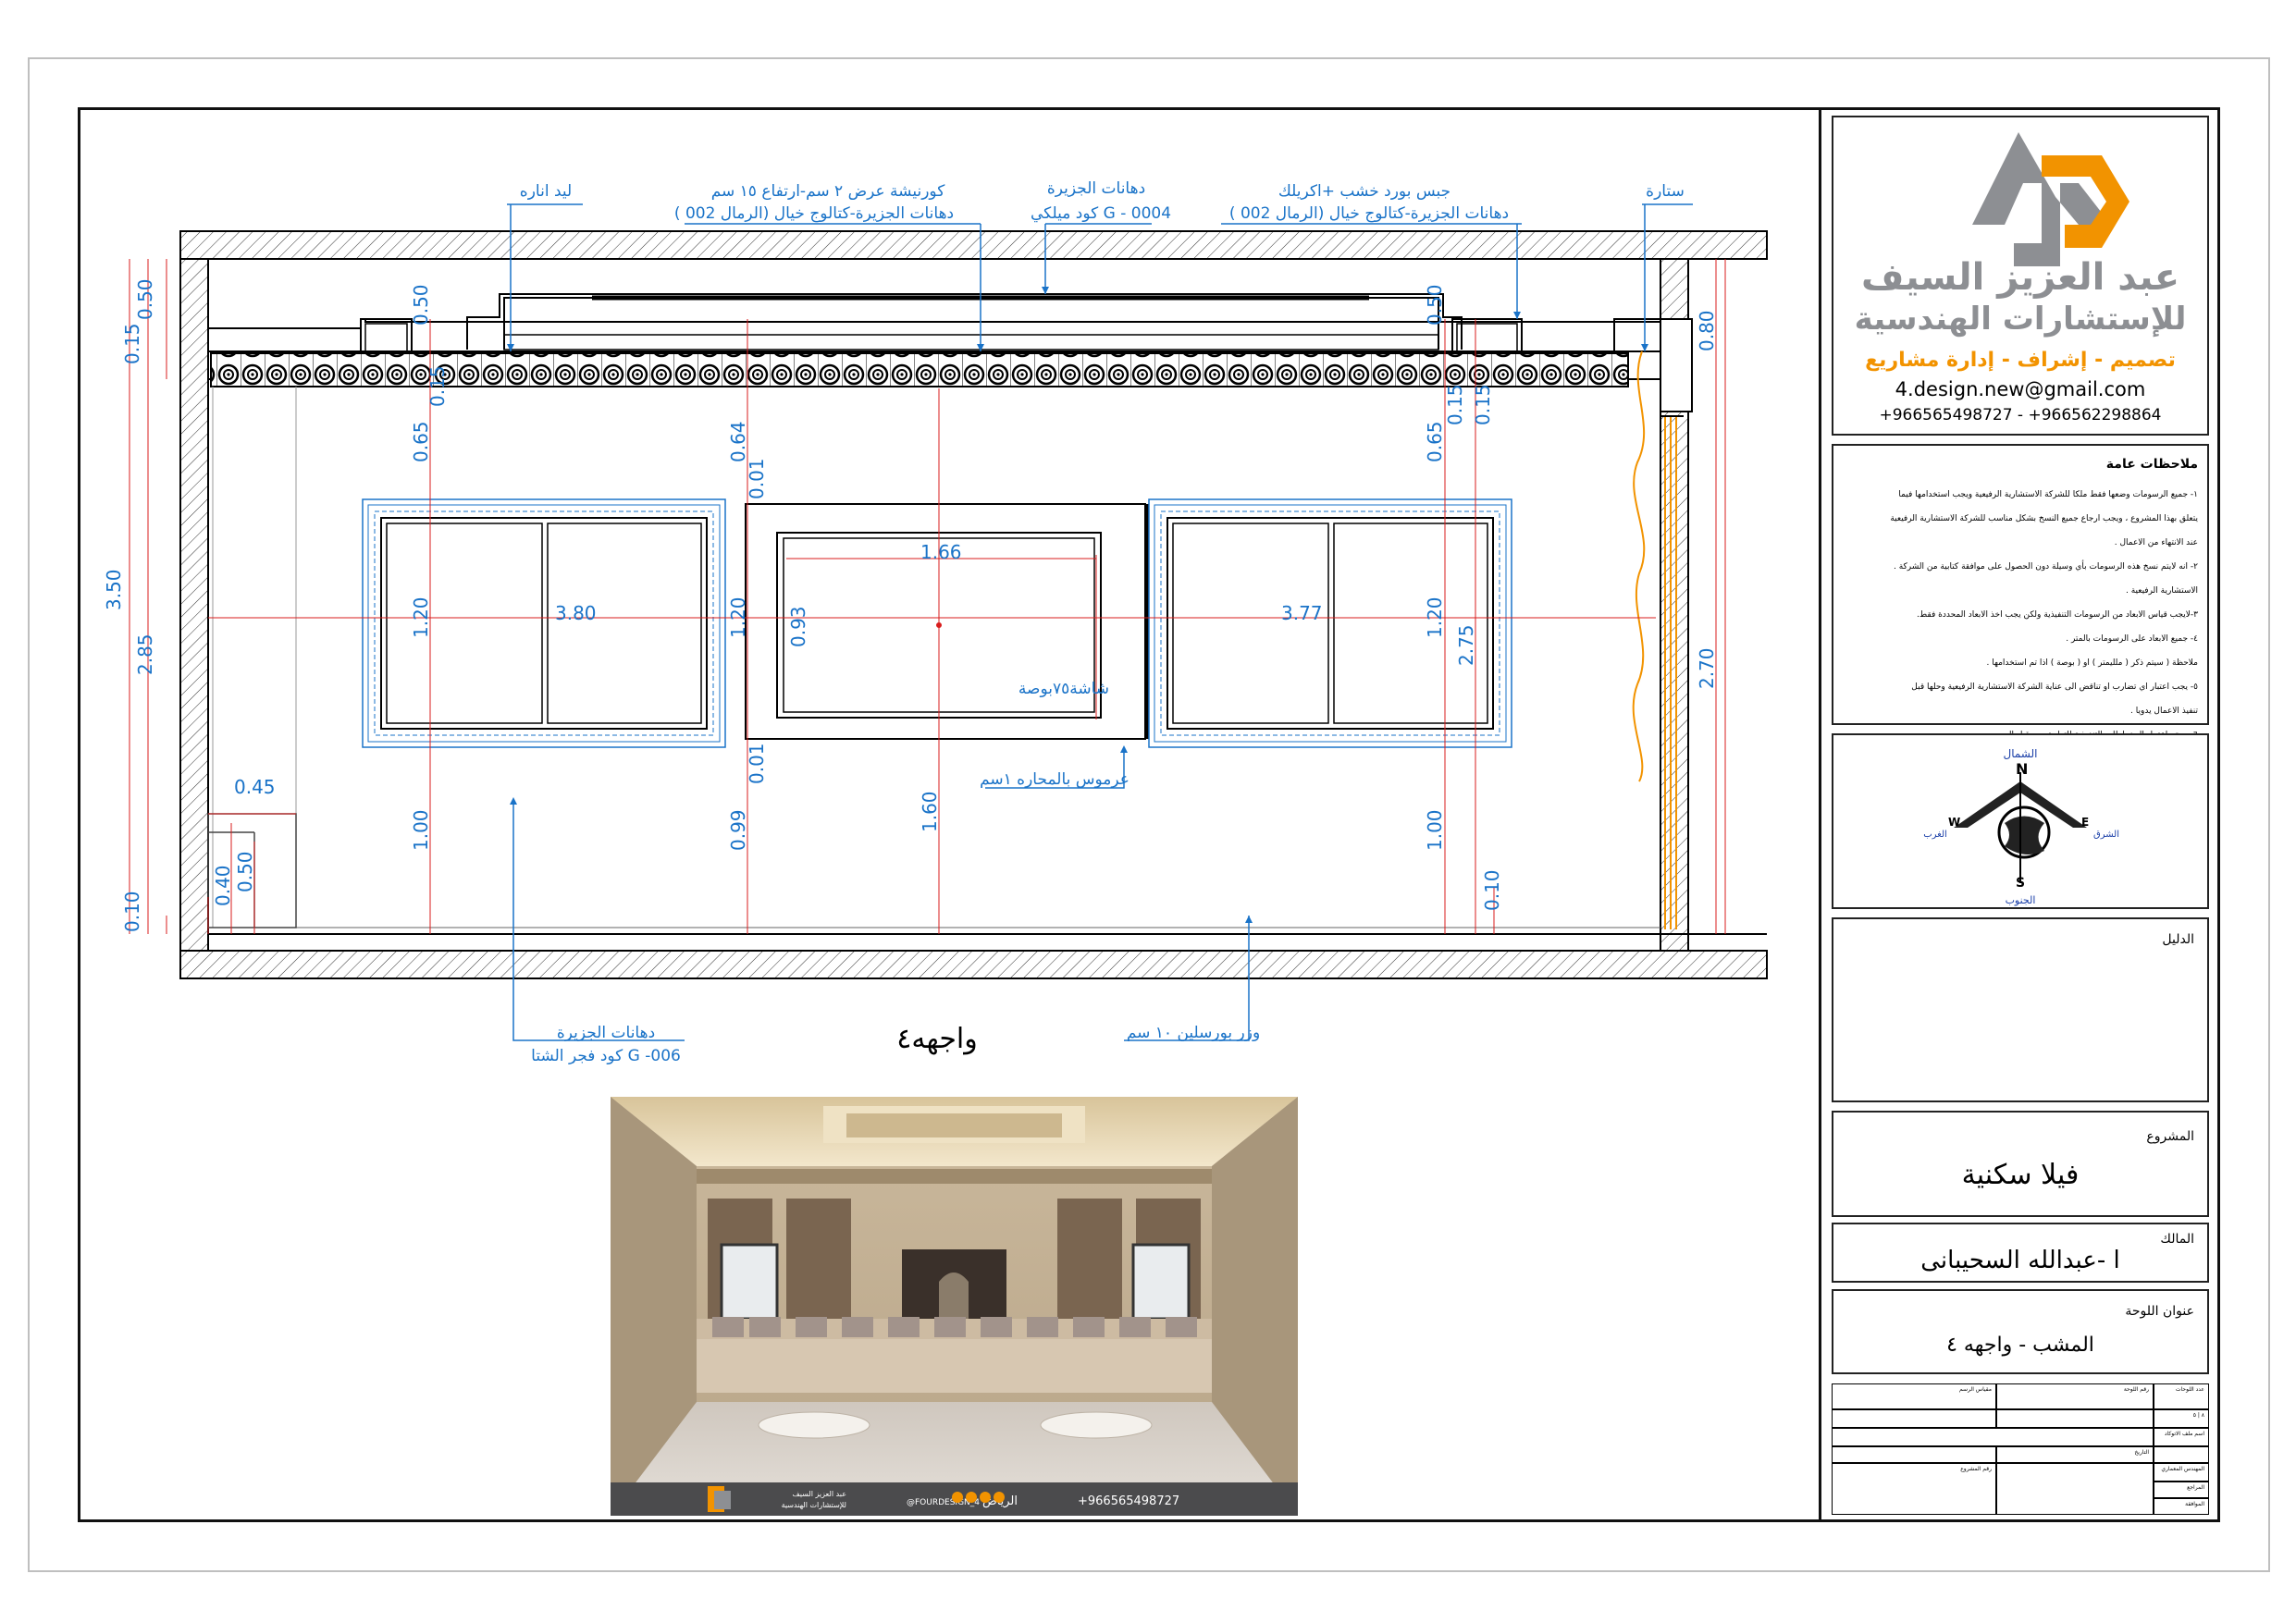 Image resolution: width=2296 pixels, height=1623 pixels. I want to click on callout-cornice-2: دهانات الجزيرة-كتالوج خيال (الرمال 002 ), so click(814, 213).